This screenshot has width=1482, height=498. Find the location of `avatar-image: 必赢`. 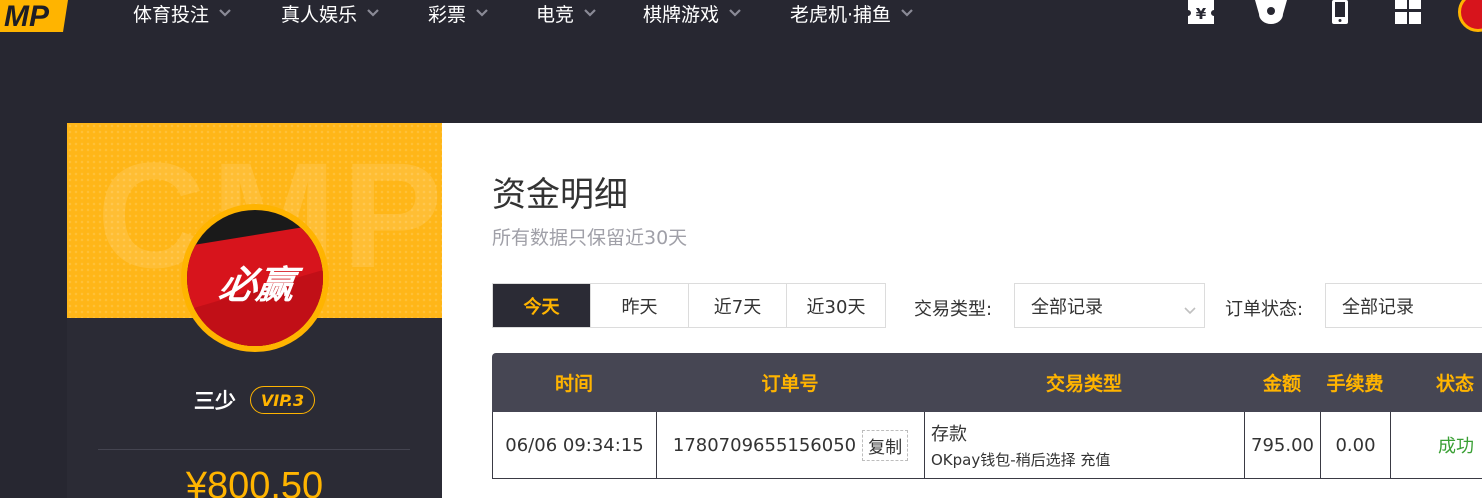

avatar-image: 必赢 is located at coordinates (255, 278).